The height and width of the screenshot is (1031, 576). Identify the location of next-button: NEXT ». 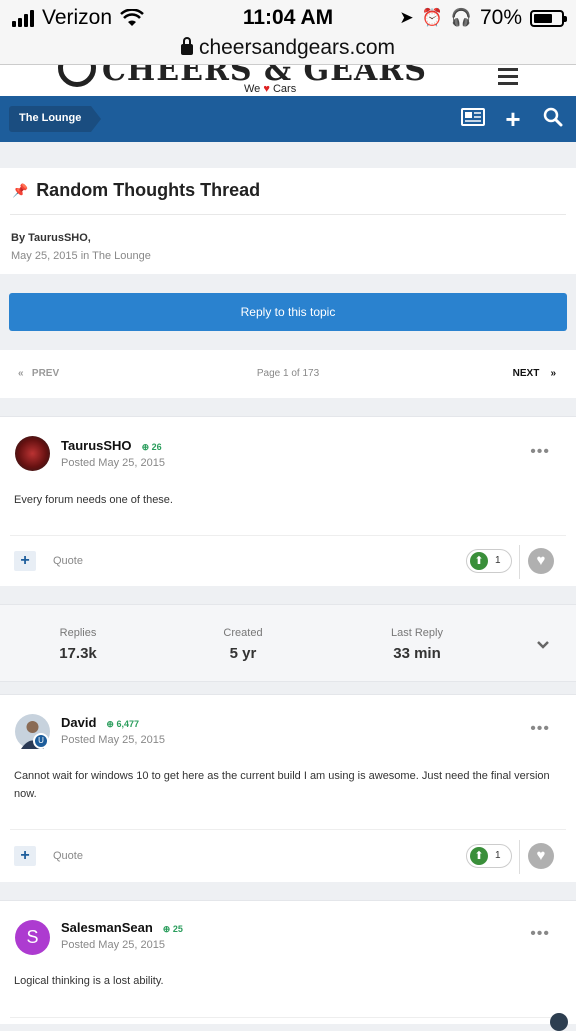
(534, 373).